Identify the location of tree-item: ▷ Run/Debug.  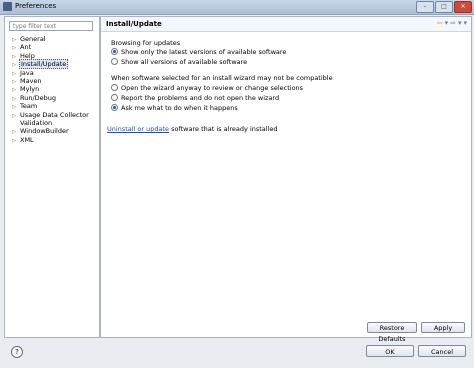
(49, 98).